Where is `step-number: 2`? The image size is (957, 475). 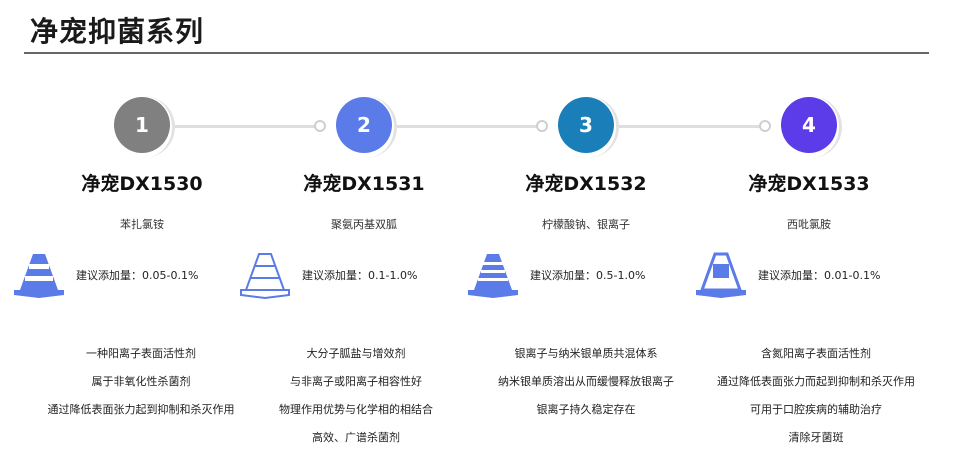 step-number: 2 is located at coordinates (364, 125).